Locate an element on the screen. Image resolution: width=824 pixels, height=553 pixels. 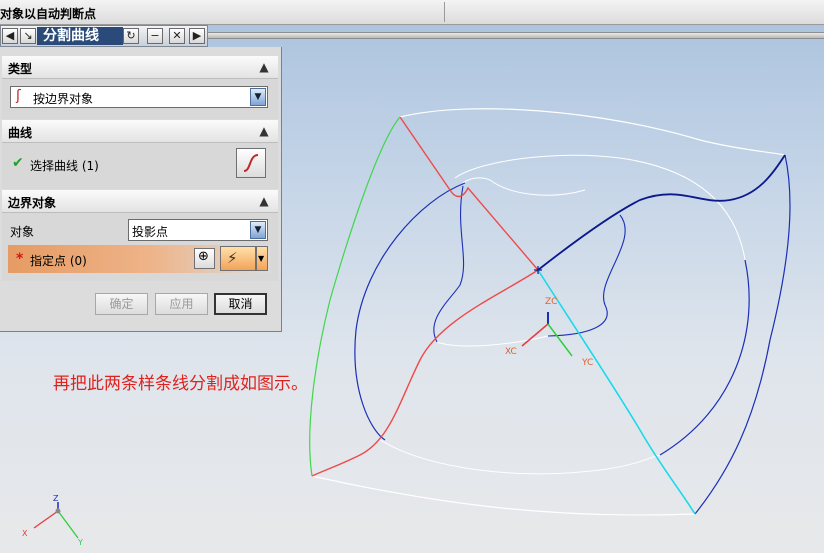
dark-blue-spline is located at coordinates (661, 212).